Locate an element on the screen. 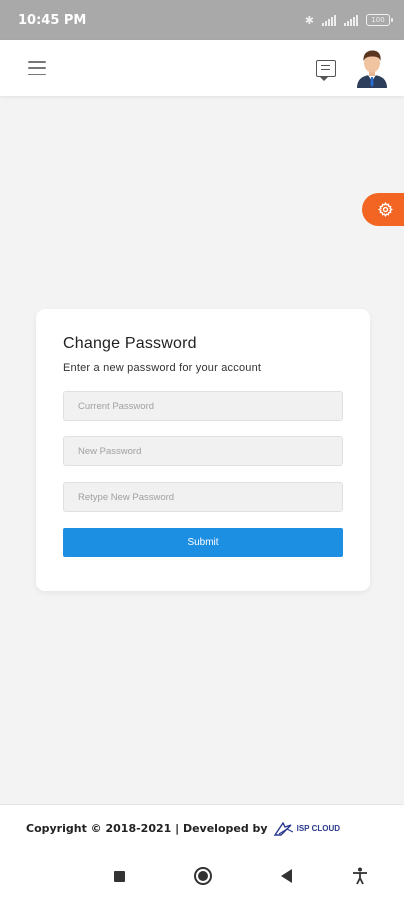 This screenshot has height=900, width=404. card-title: Change Password is located at coordinates (130, 343).